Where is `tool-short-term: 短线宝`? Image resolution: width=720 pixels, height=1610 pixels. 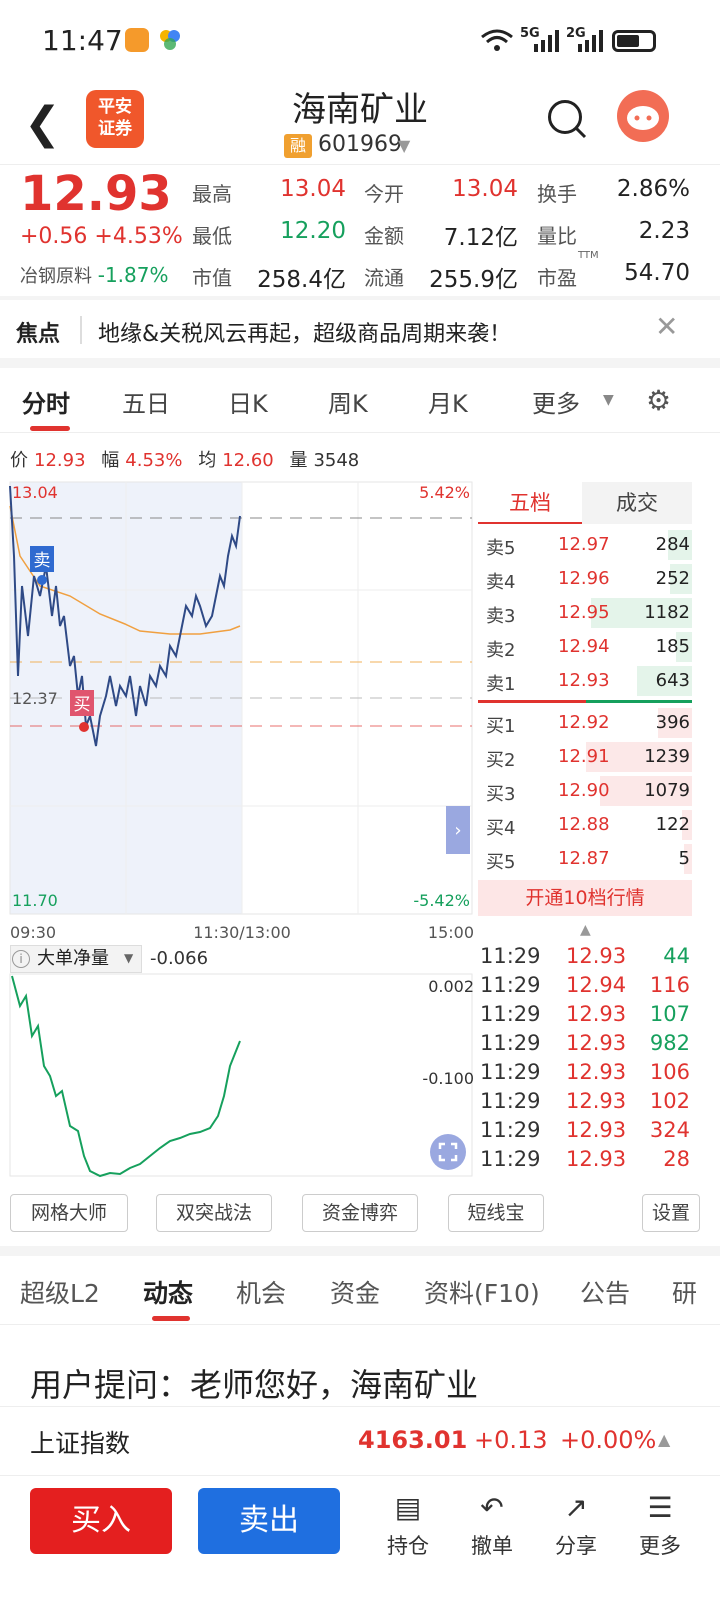 tool-short-term: 短线宝 is located at coordinates (496, 1213).